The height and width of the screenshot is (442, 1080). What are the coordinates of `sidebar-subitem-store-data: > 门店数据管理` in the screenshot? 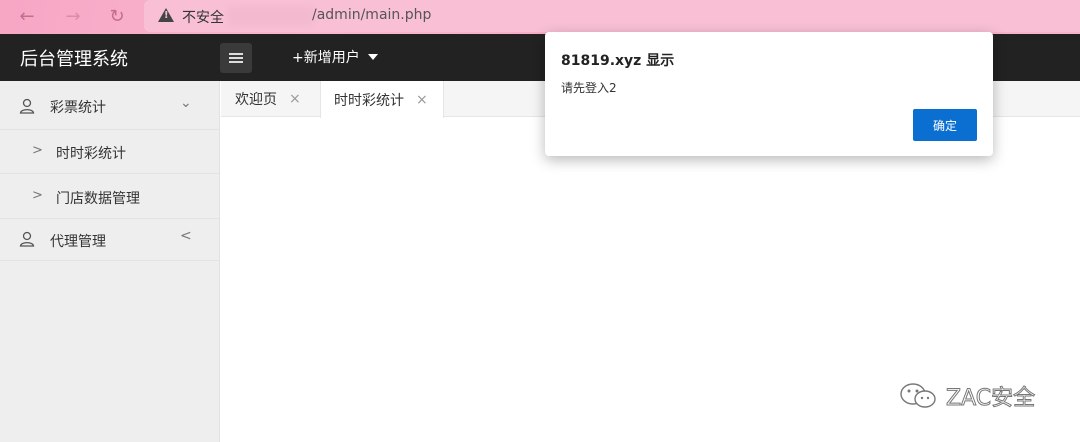 It's located at (110, 196).